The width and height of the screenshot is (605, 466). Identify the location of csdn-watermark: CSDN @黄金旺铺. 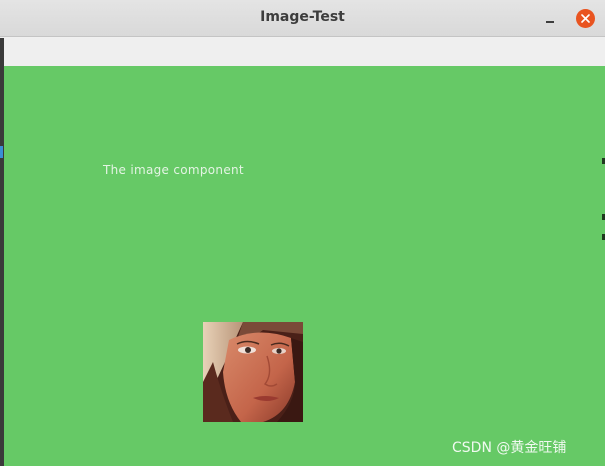
(509, 448).